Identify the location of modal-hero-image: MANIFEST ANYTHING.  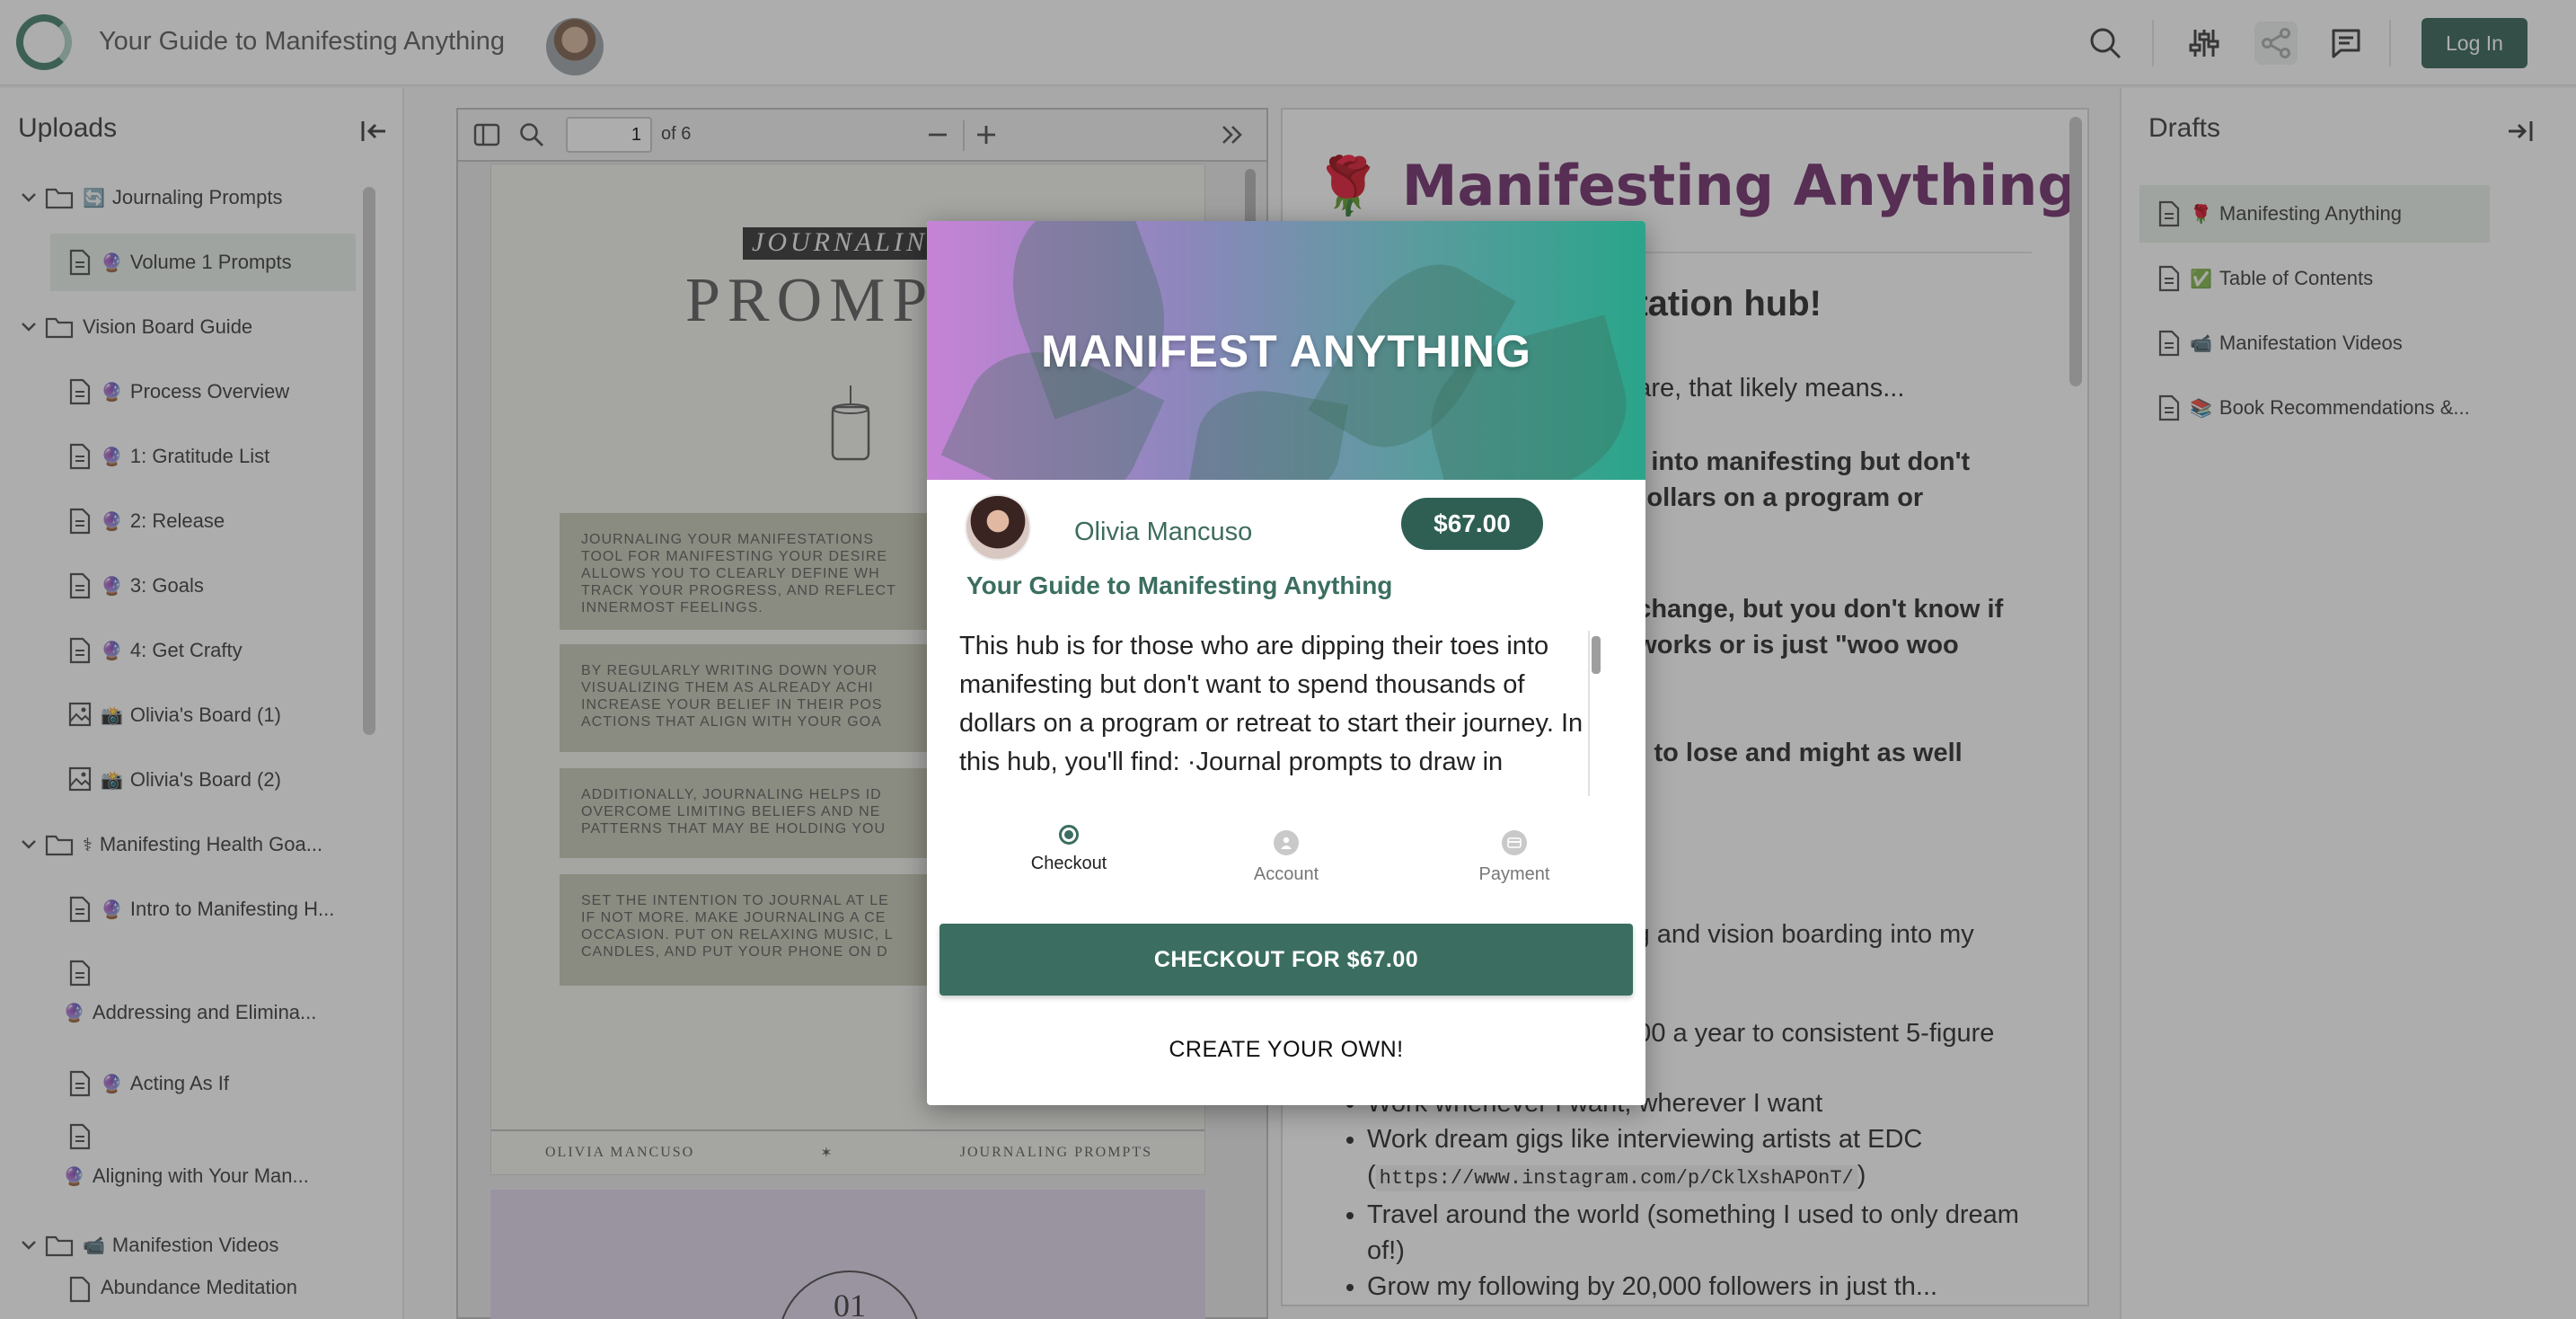
(1286, 350).